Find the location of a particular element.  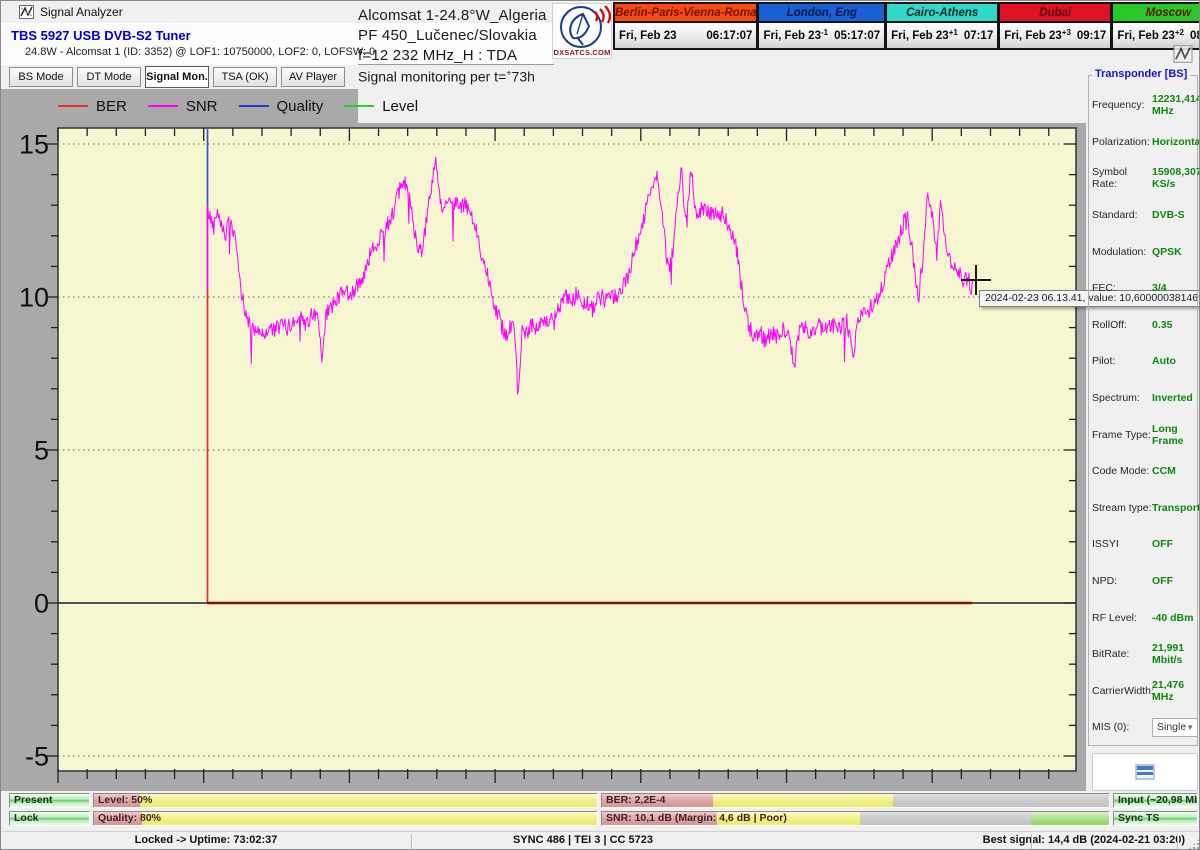

tuner-name: TBS 5927 USB DVB-S2 Tuner is located at coordinates (101, 35).